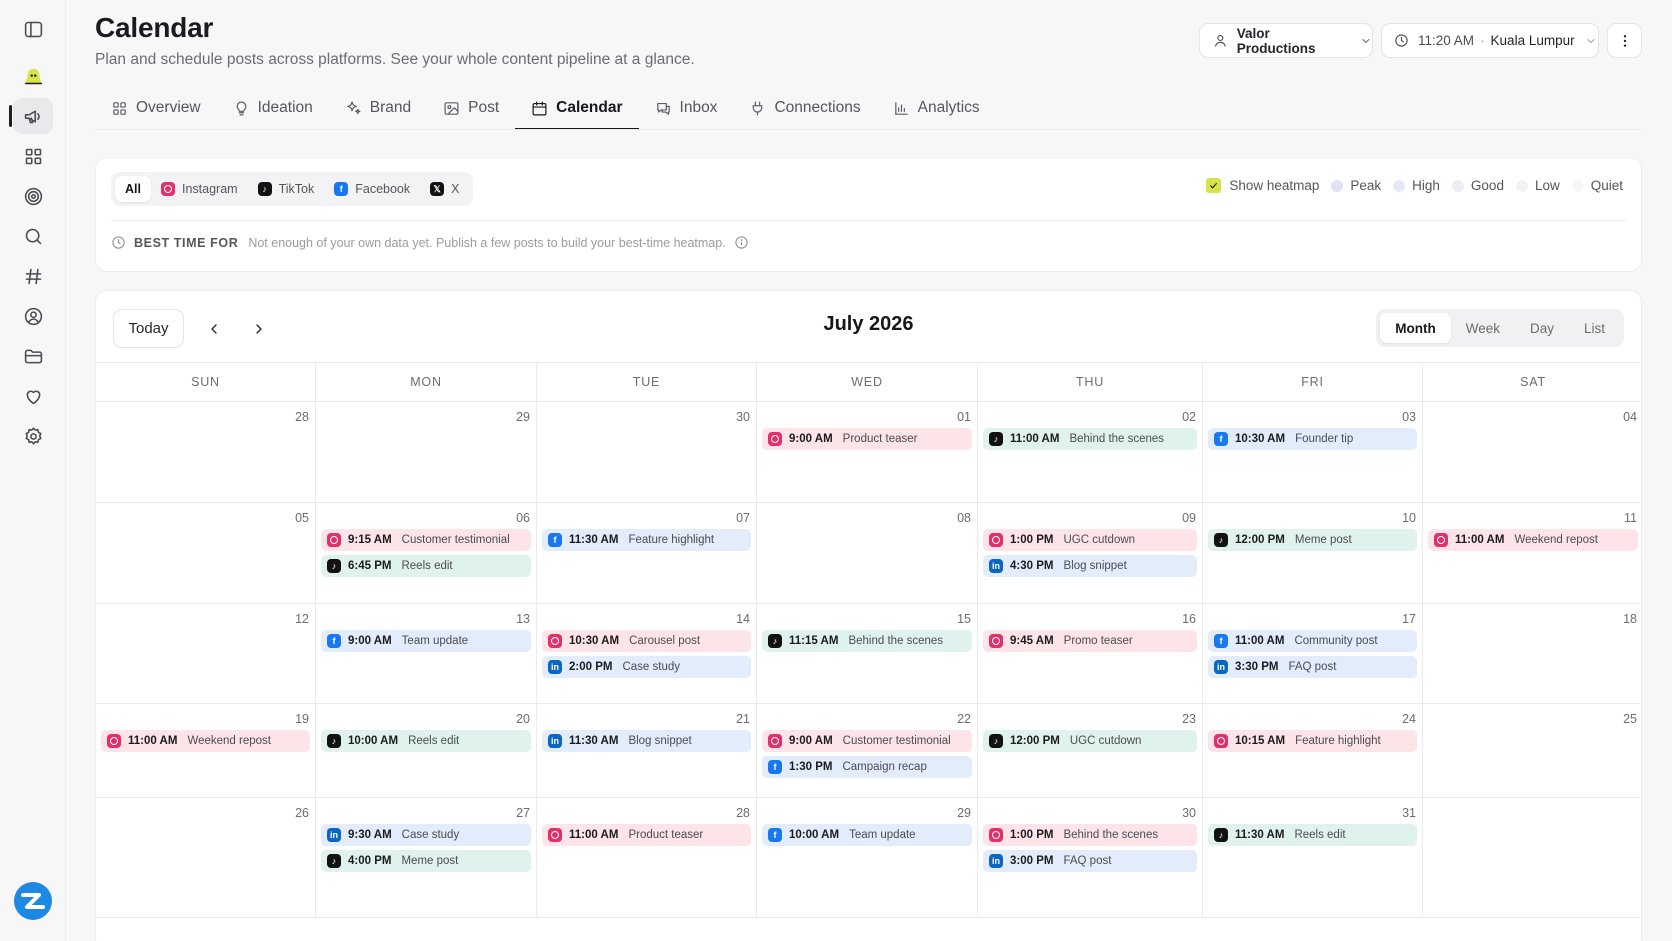 The height and width of the screenshot is (941, 1672). What do you see at coordinates (148, 328) in the screenshot?
I see `today-button: Today` at bounding box center [148, 328].